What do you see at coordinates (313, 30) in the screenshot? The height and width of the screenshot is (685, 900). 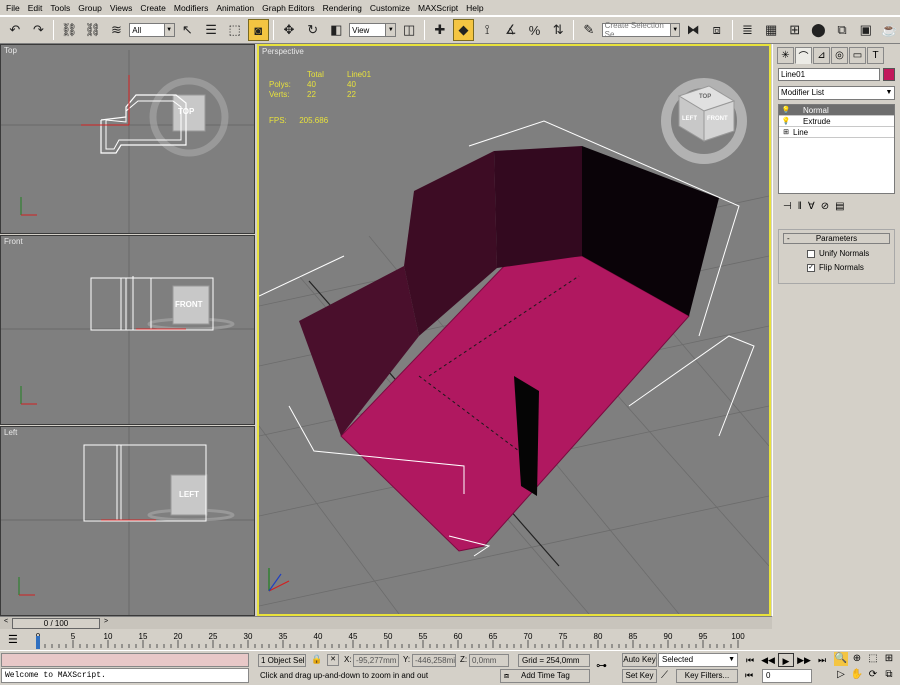 I see `select-and-rotate-icon: ↻` at bounding box center [313, 30].